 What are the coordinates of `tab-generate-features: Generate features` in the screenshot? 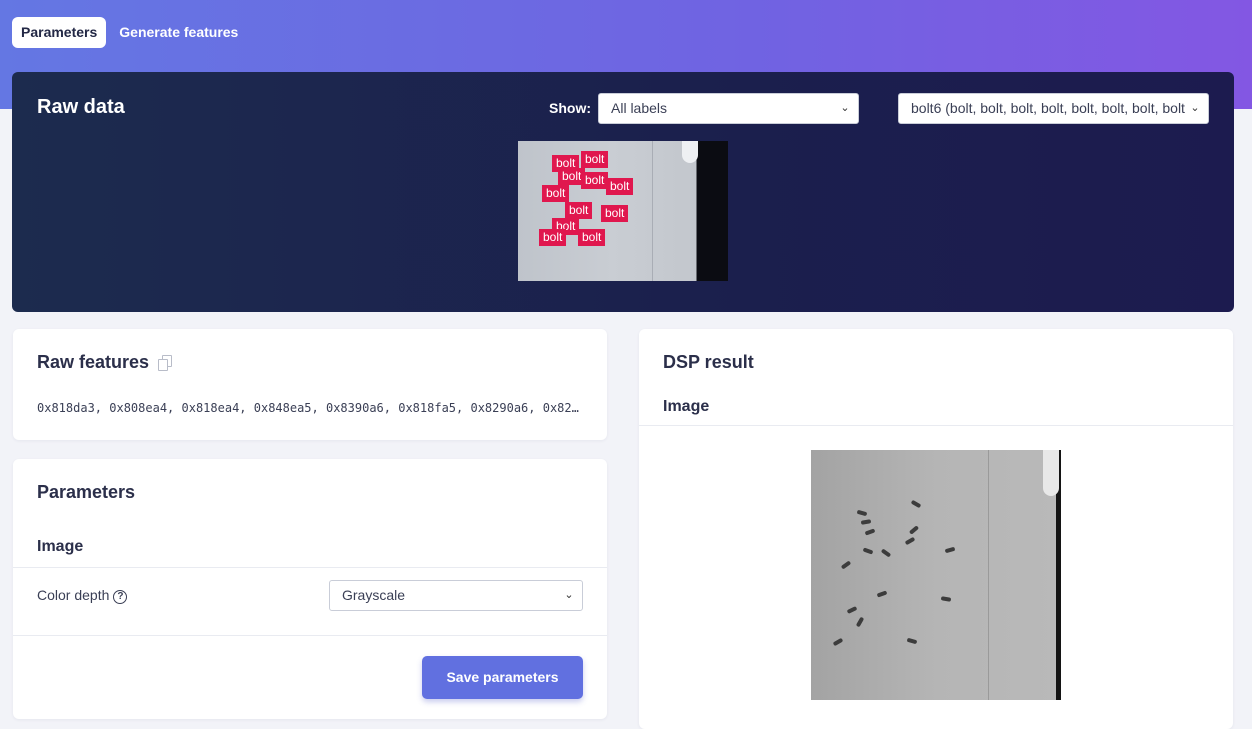 It's located at (178, 32).